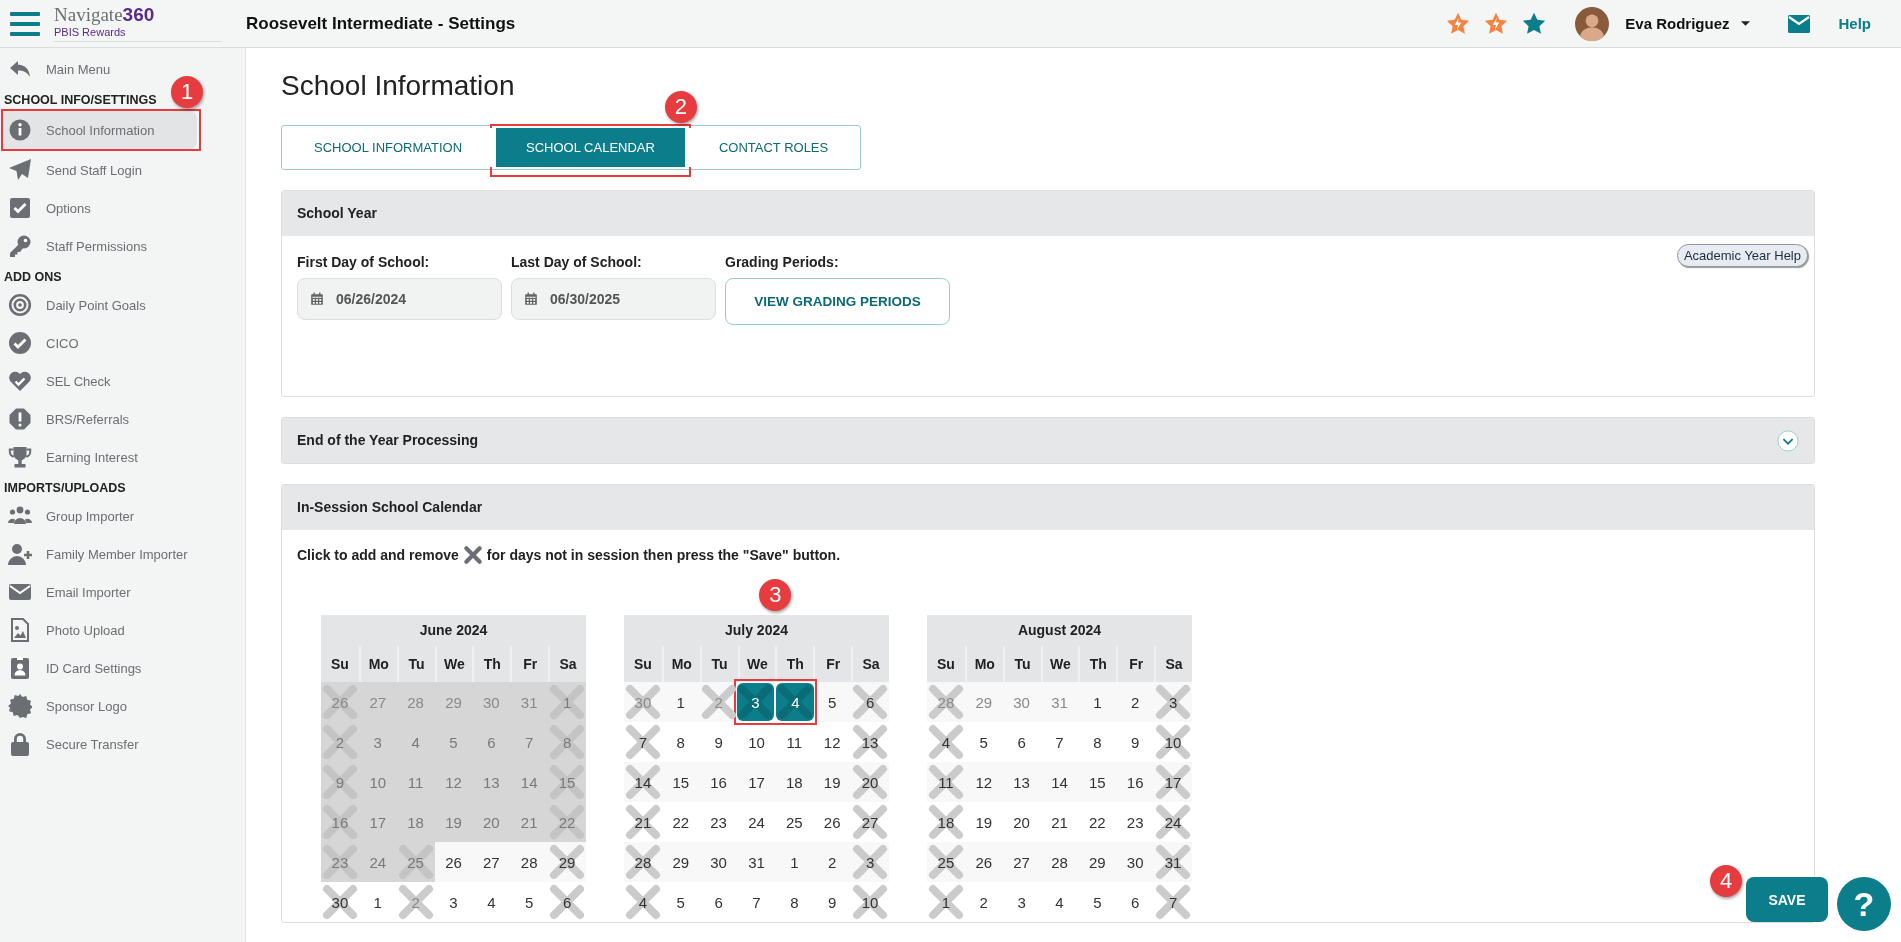 The height and width of the screenshot is (942, 1901). Describe the element at coordinates (1742, 255) in the screenshot. I see `academic-year-help-button: Academic Year Help` at that location.